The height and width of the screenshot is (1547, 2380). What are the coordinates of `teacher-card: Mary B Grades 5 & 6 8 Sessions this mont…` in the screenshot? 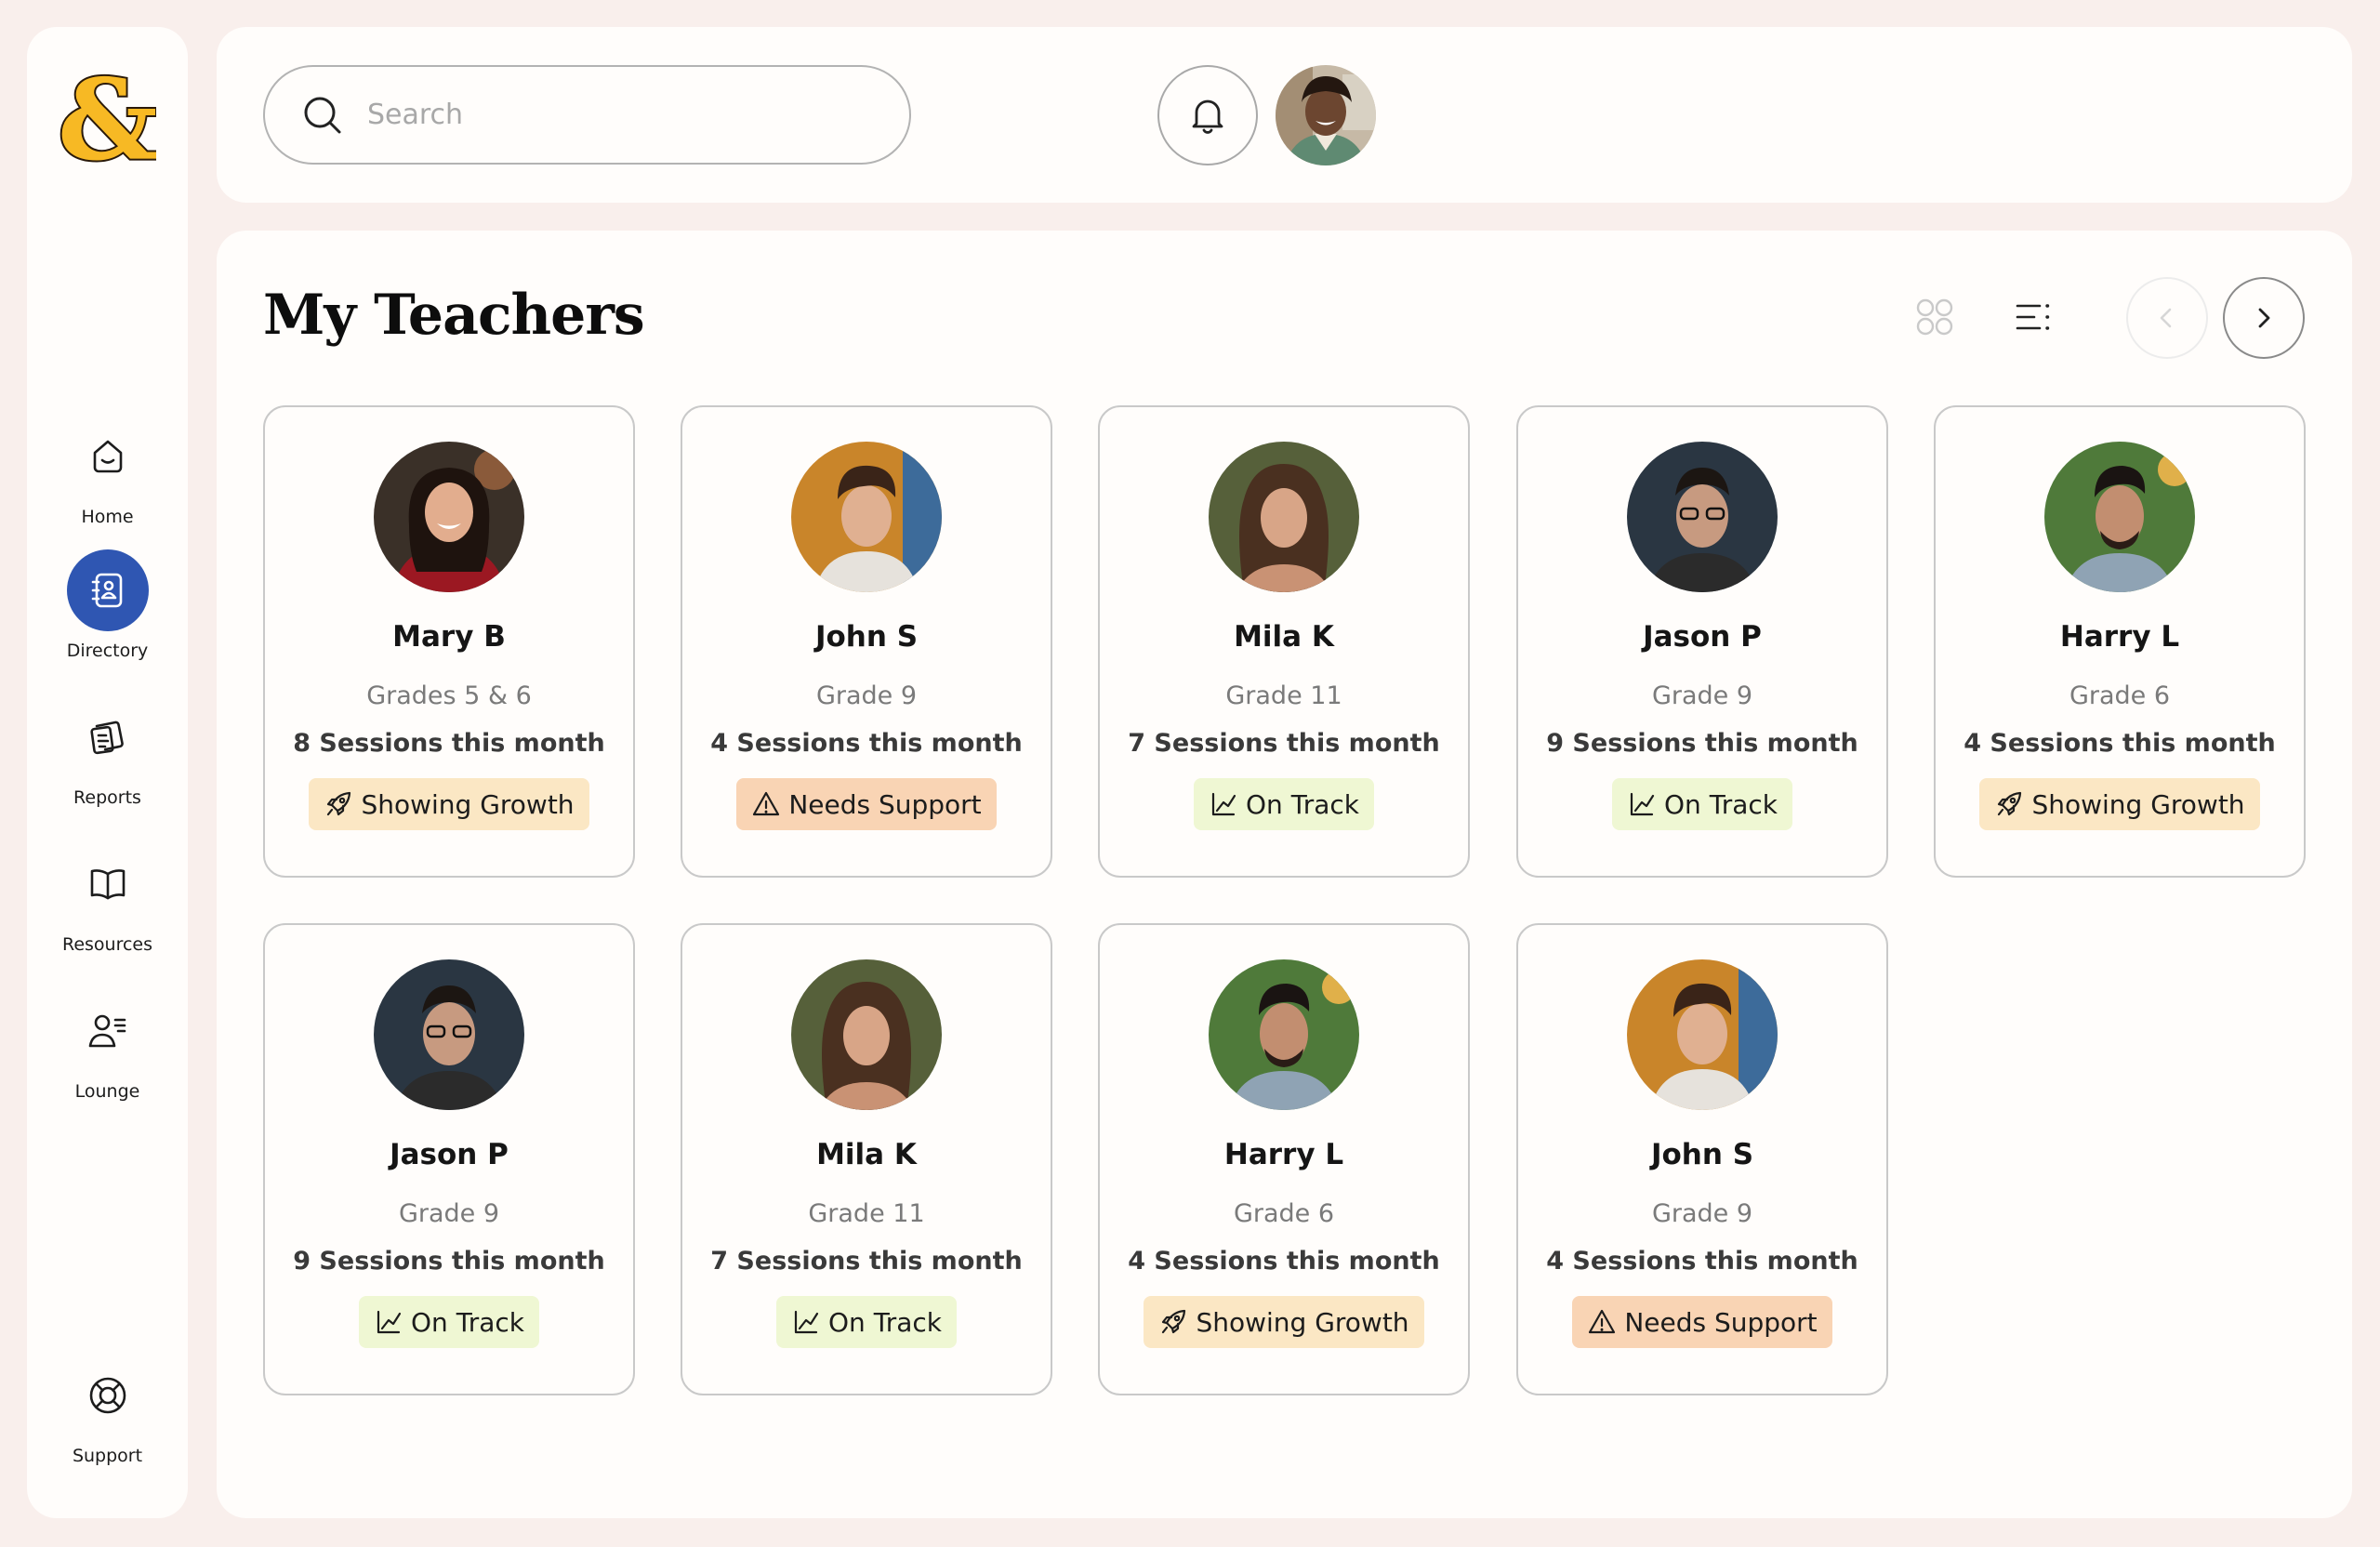 It's located at (449, 641).